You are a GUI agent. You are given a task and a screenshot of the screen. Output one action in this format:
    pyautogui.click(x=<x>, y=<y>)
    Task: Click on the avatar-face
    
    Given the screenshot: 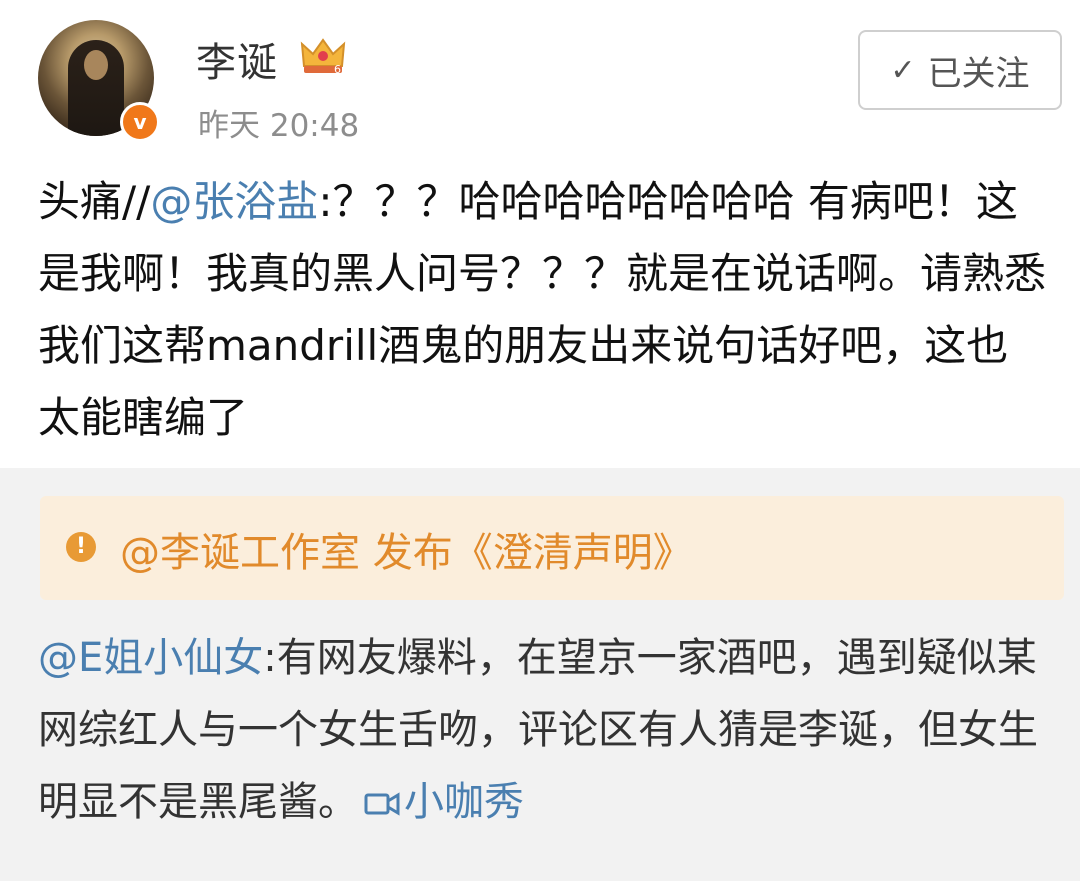 What is the action you would take?
    pyautogui.click(x=96, y=65)
    